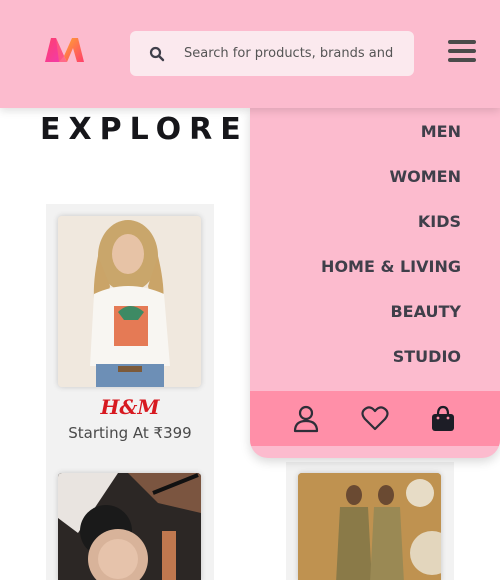 This screenshot has height=580, width=500. Describe the element at coordinates (130, 407) in the screenshot. I see `brand-name: H&M` at that location.